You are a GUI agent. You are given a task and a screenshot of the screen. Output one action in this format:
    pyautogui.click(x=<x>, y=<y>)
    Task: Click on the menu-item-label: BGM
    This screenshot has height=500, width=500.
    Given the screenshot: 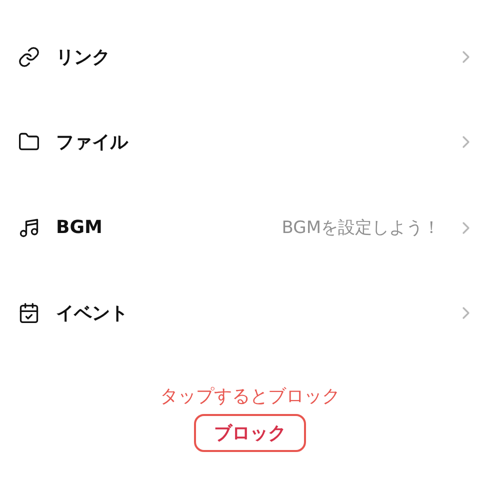 What is the action you would take?
    pyautogui.click(x=161, y=227)
    